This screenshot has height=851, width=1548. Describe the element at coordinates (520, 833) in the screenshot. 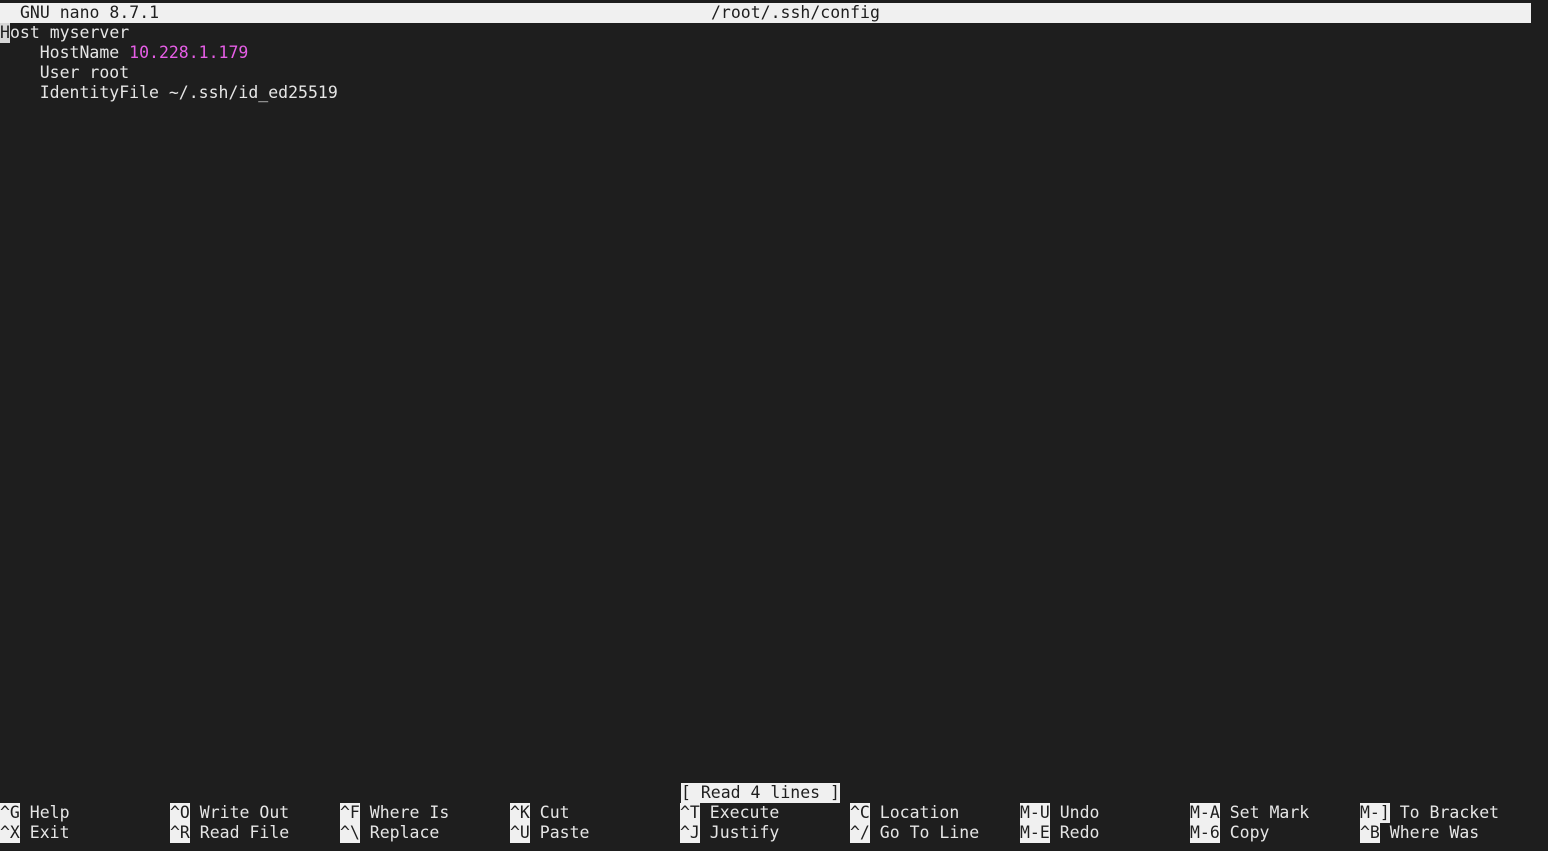

I see `shortcut-key: ^U` at that location.